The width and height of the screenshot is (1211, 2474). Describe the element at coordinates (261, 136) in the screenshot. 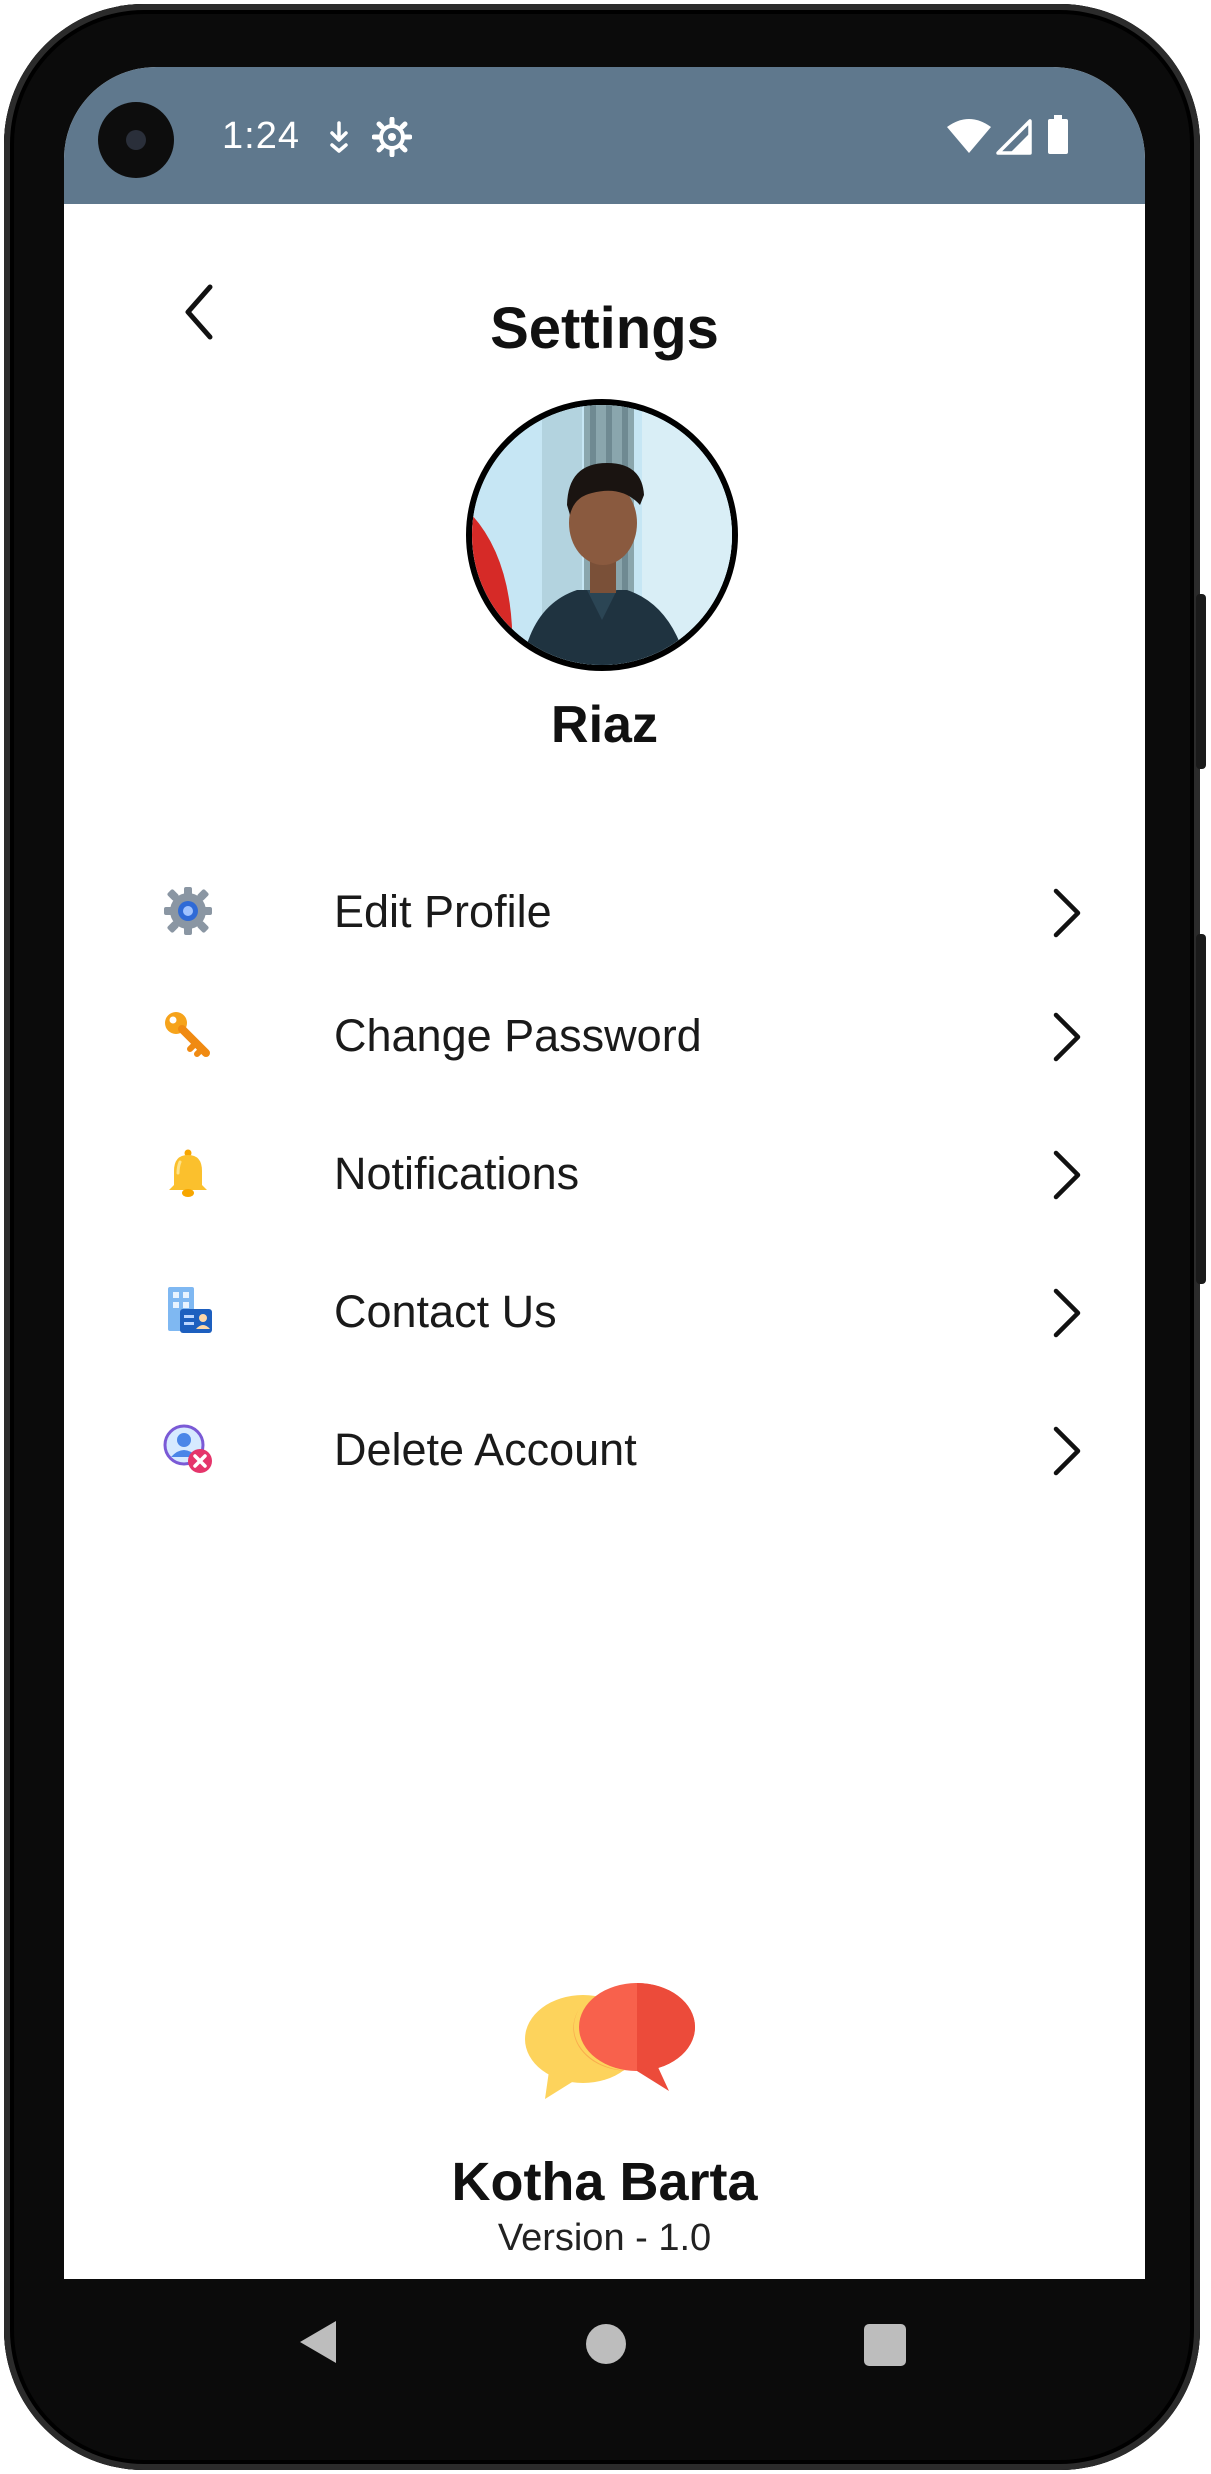

I see `status-time: 1:24` at that location.